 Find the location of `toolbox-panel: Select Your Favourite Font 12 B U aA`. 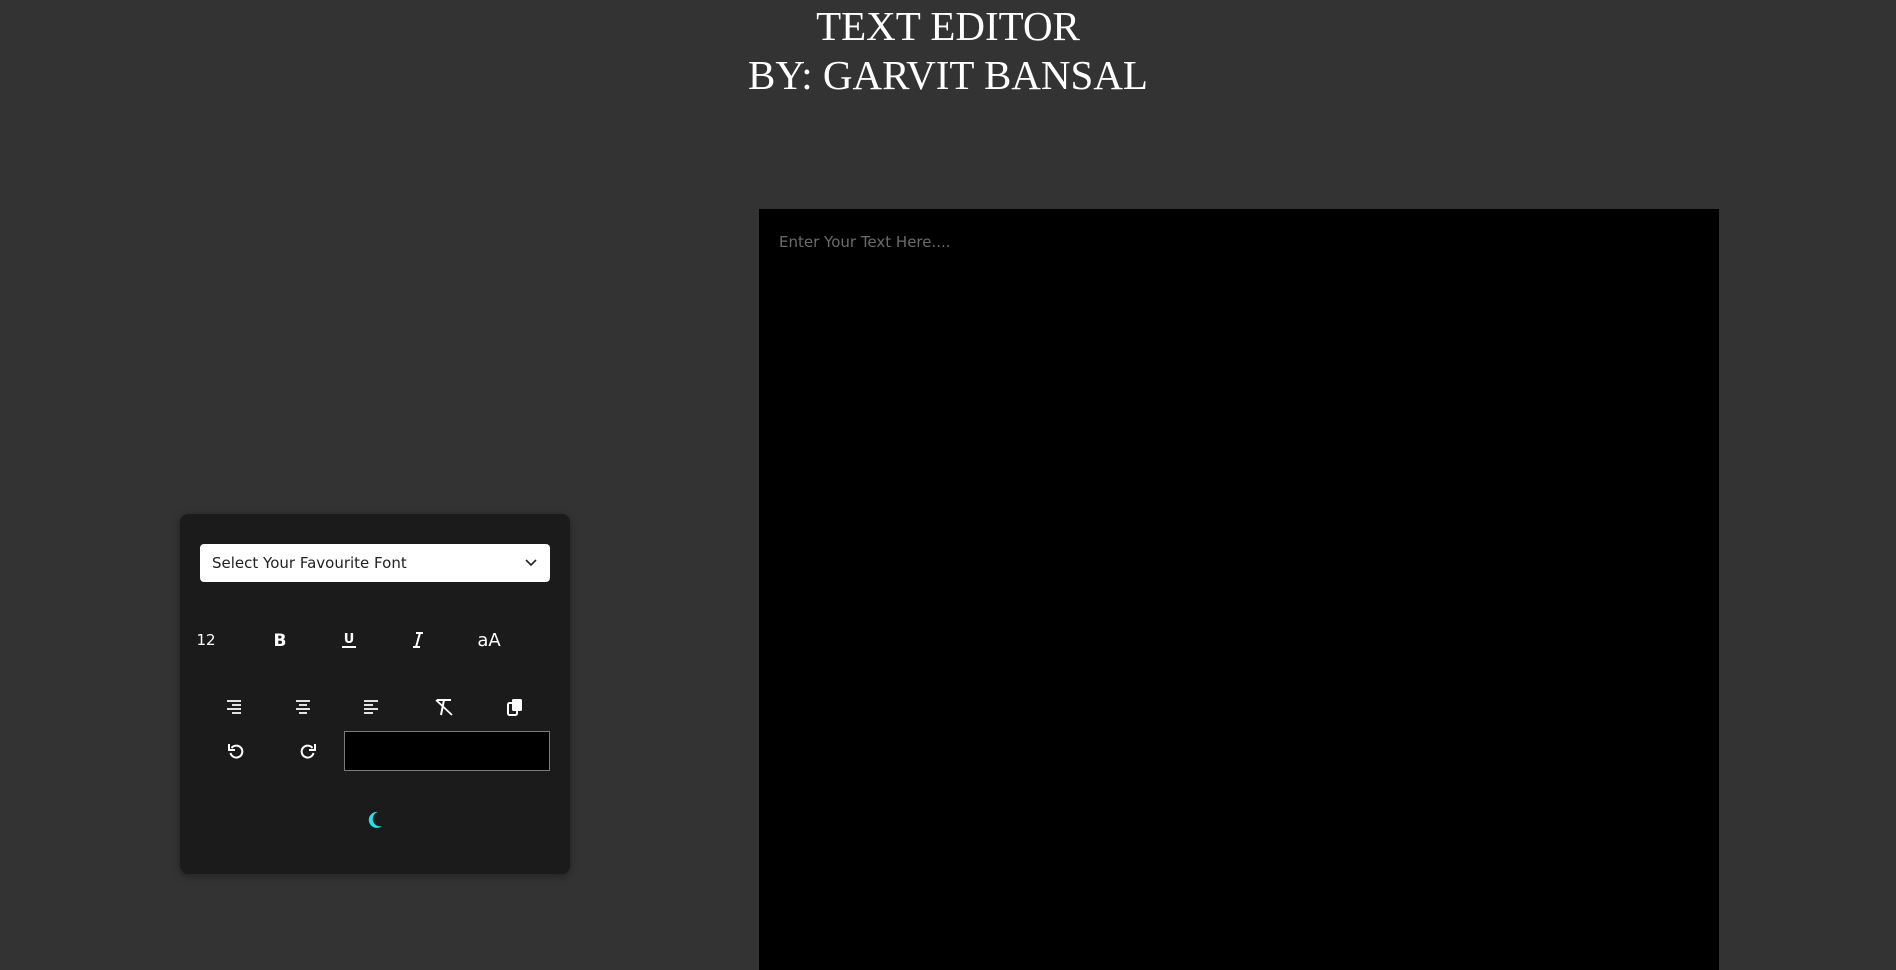

toolbox-panel: Select Your Favourite Font 12 B U aA is located at coordinates (375, 694).